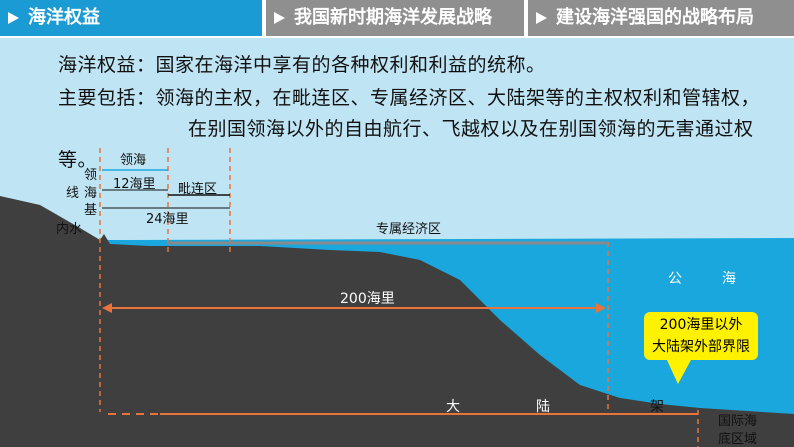 This screenshot has width=794, height=447. I want to click on baseline-label-char-0: 线, so click(73, 193).